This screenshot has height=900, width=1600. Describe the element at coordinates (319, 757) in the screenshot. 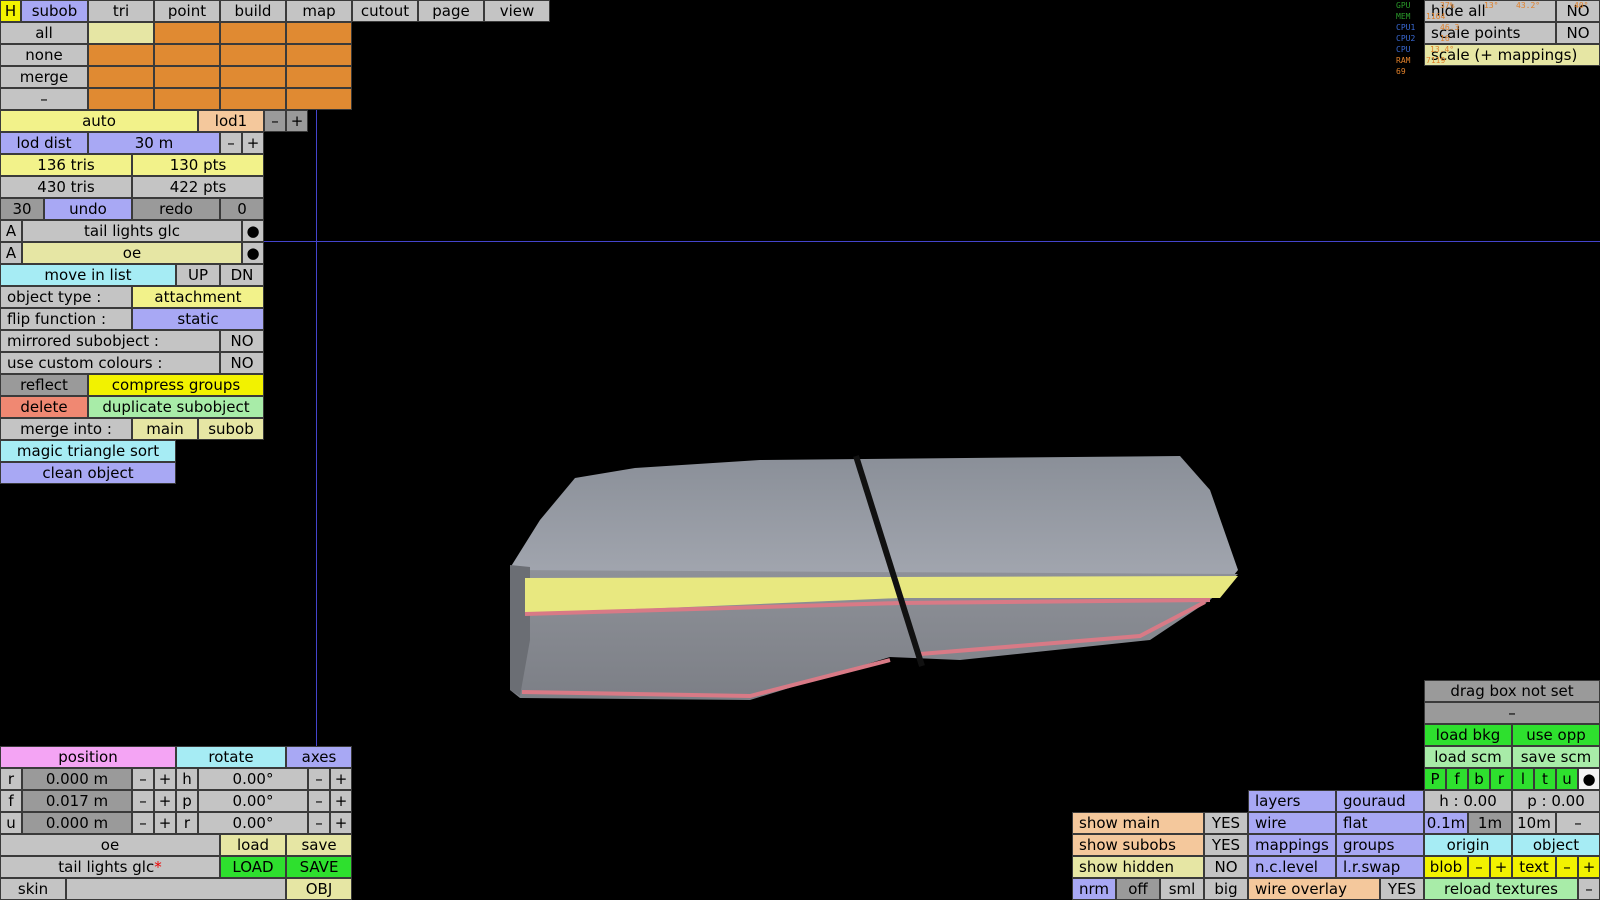

I see `axes-tab: axes` at that location.